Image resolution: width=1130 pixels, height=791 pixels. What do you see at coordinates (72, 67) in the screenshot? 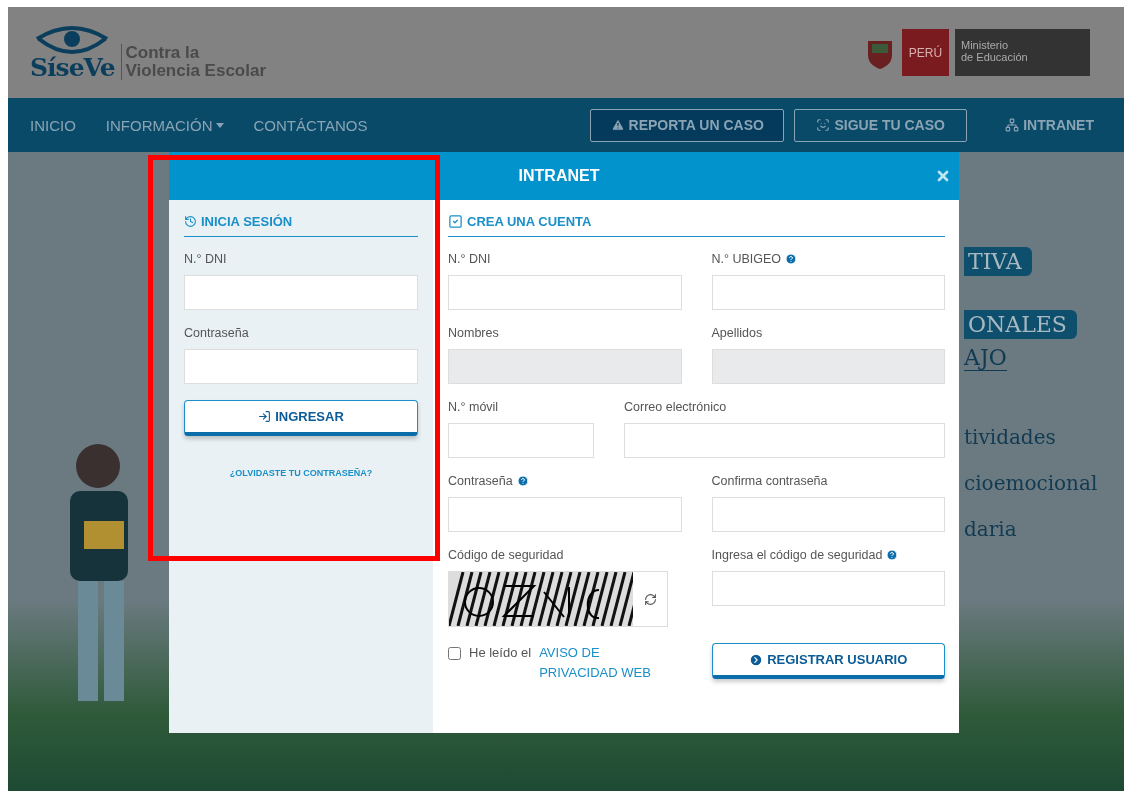
I see `logo-text: SíseVe` at bounding box center [72, 67].